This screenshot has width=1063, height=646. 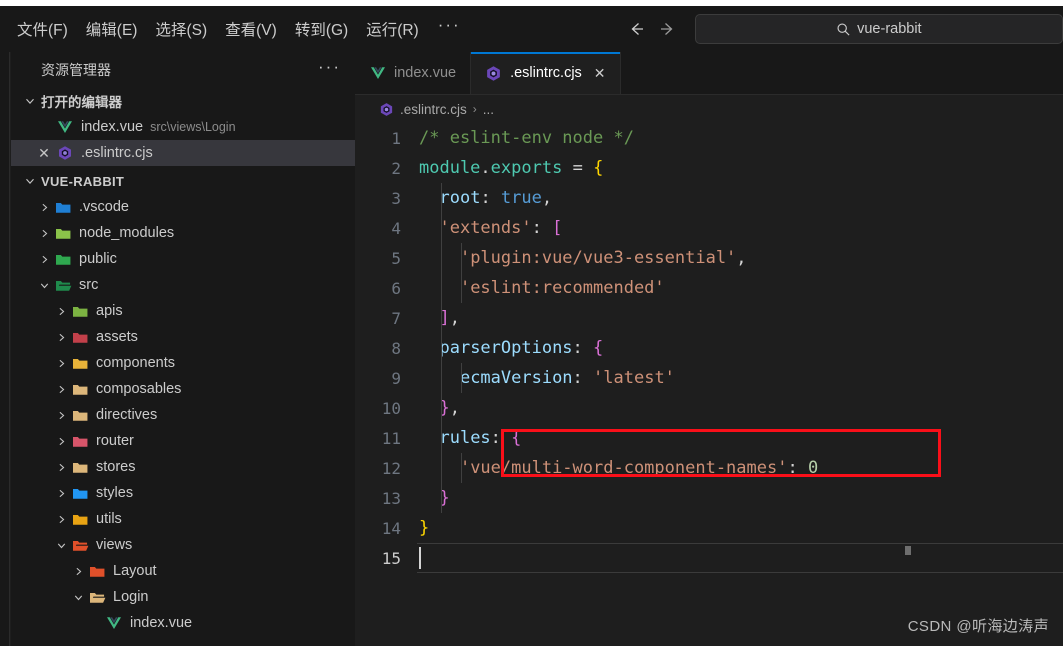 I want to click on tab-eslintrc: .eslintrc.cjs ✕, so click(x=546, y=73).